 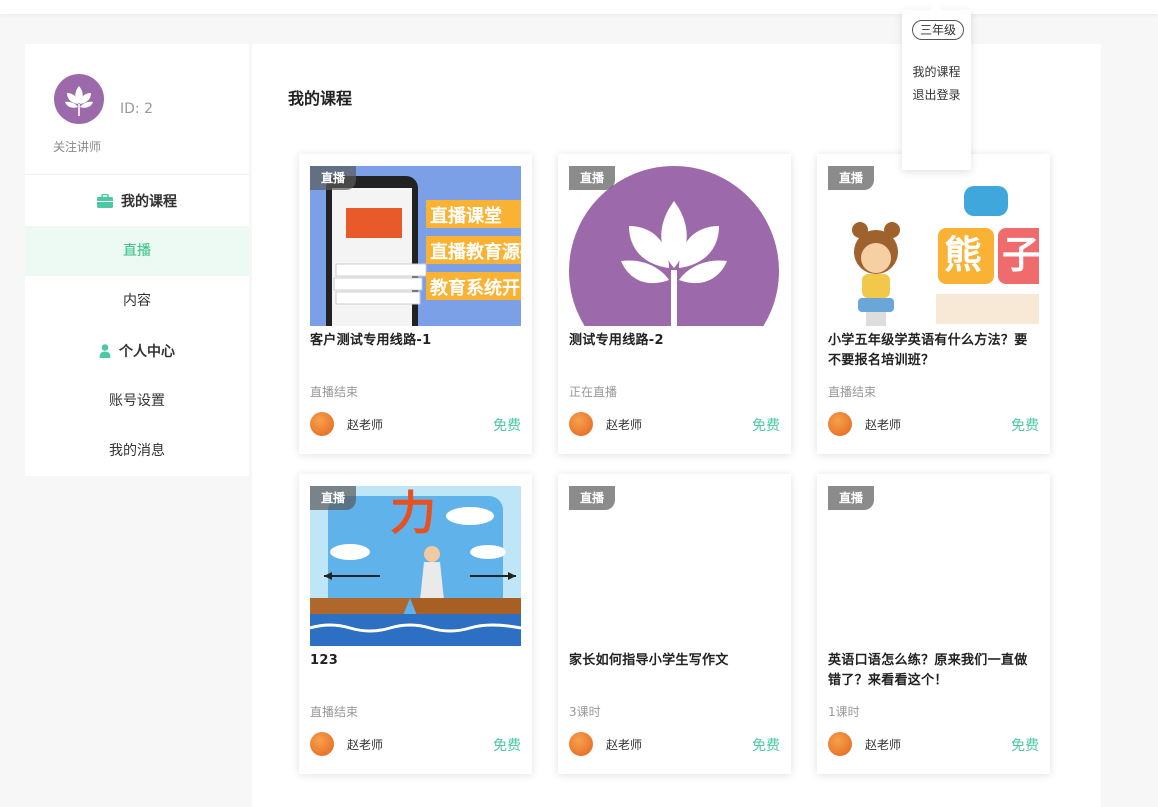 What do you see at coordinates (675, 661) in the screenshot?
I see `course-title: 家长如何指导小学生写作文` at bounding box center [675, 661].